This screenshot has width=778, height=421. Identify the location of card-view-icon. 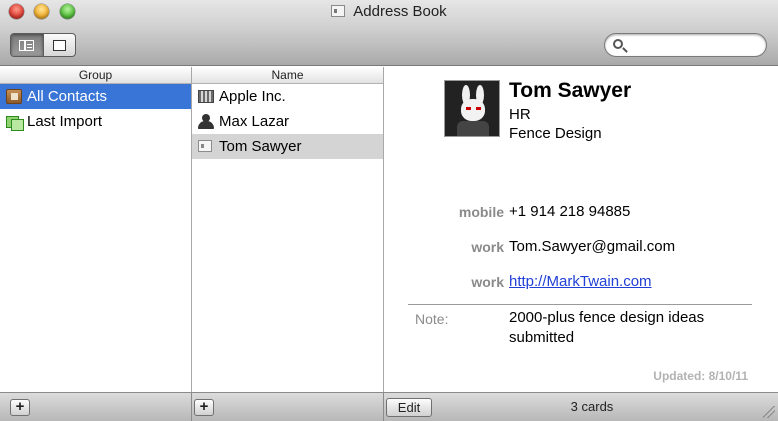
(59, 45).